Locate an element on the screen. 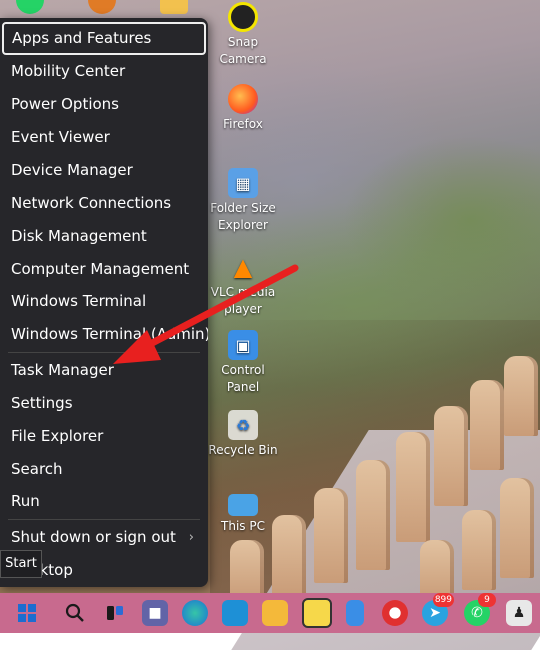  search-icon is located at coordinates (74, 612).